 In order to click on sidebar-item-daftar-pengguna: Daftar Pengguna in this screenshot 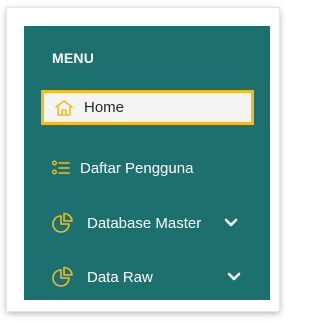, I will do `click(147, 170)`.